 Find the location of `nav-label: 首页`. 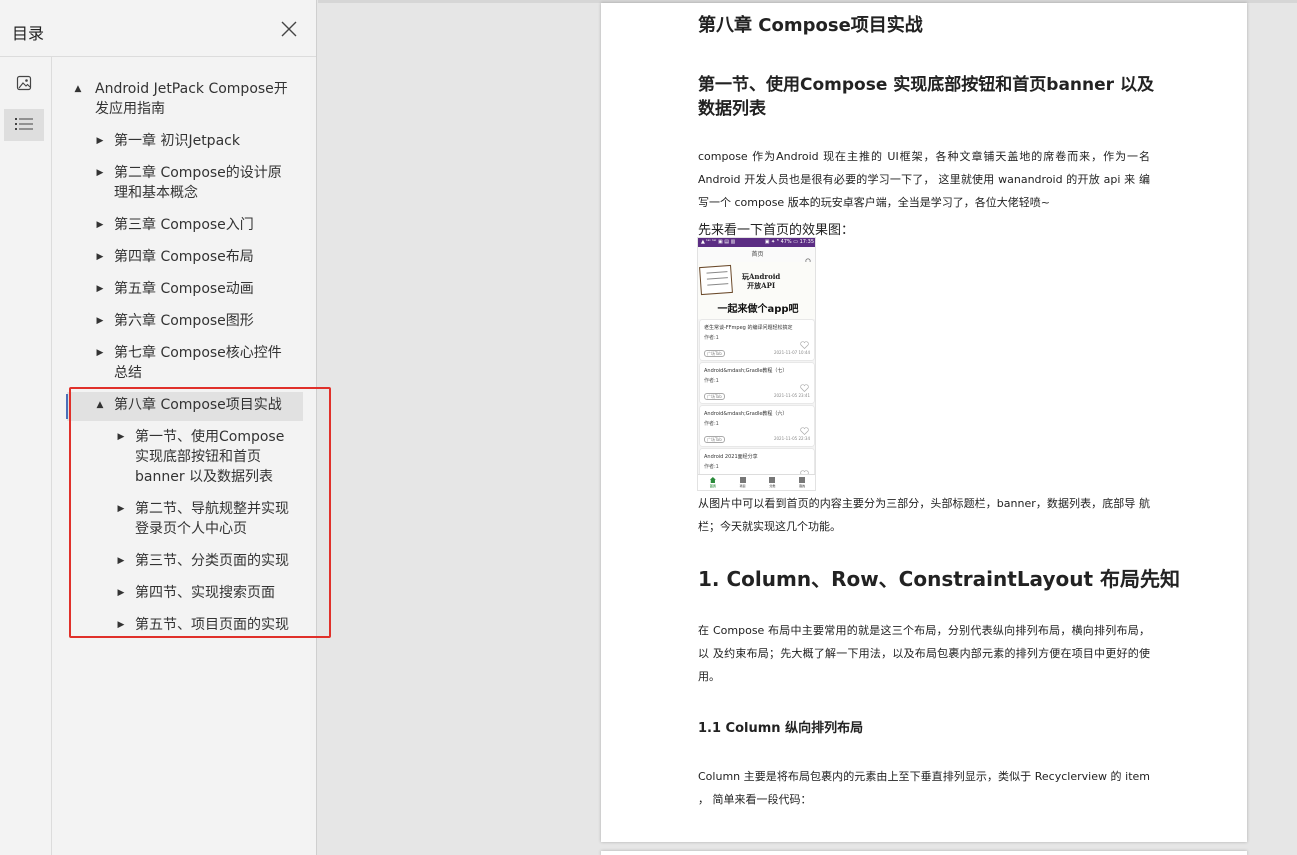

nav-label: 首页 is located at coordinates (712, 486).